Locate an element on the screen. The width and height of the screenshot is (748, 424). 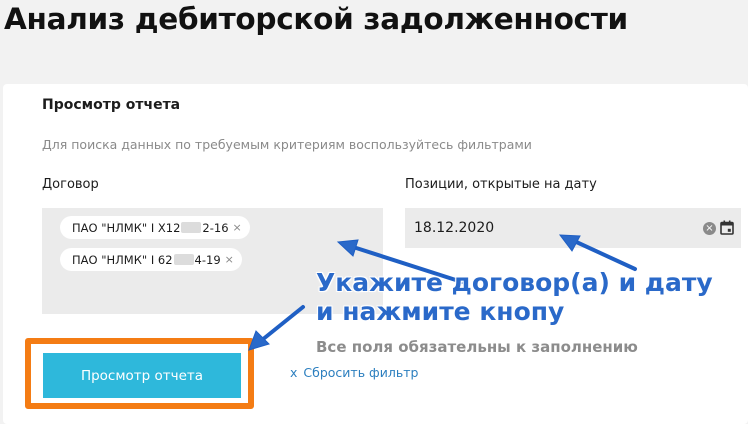
arrowhead-button-icon is located at coordinates (259, 340).